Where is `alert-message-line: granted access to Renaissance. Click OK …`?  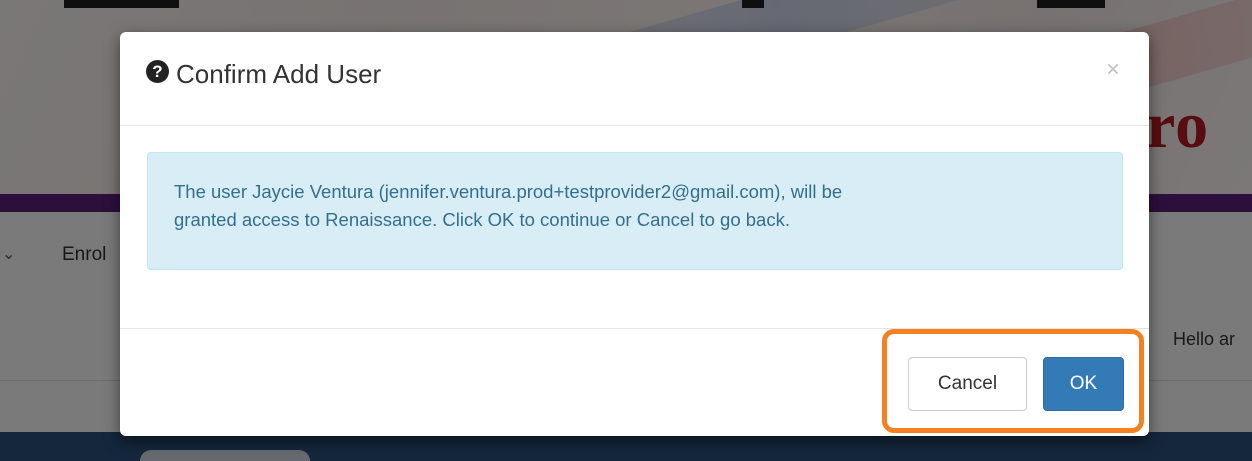 alert-message-line: granted access to Renaissance. Click OK … is located at coordinates (482, 219).